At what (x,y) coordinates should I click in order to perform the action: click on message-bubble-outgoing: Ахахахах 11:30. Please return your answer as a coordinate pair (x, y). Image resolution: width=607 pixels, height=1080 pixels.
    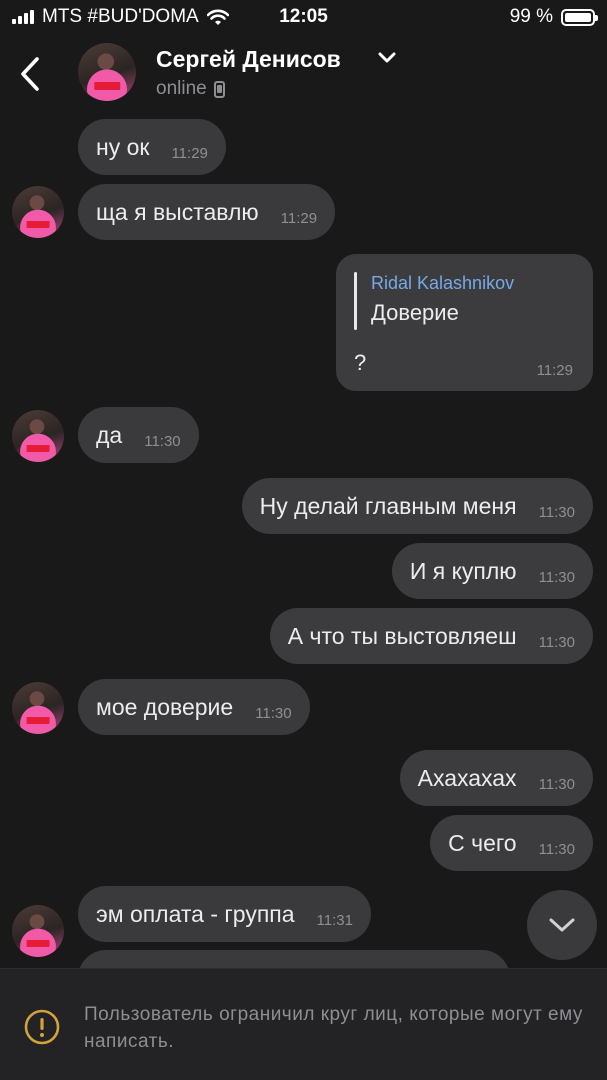
    Looking at the image, I should click on (496, 778).